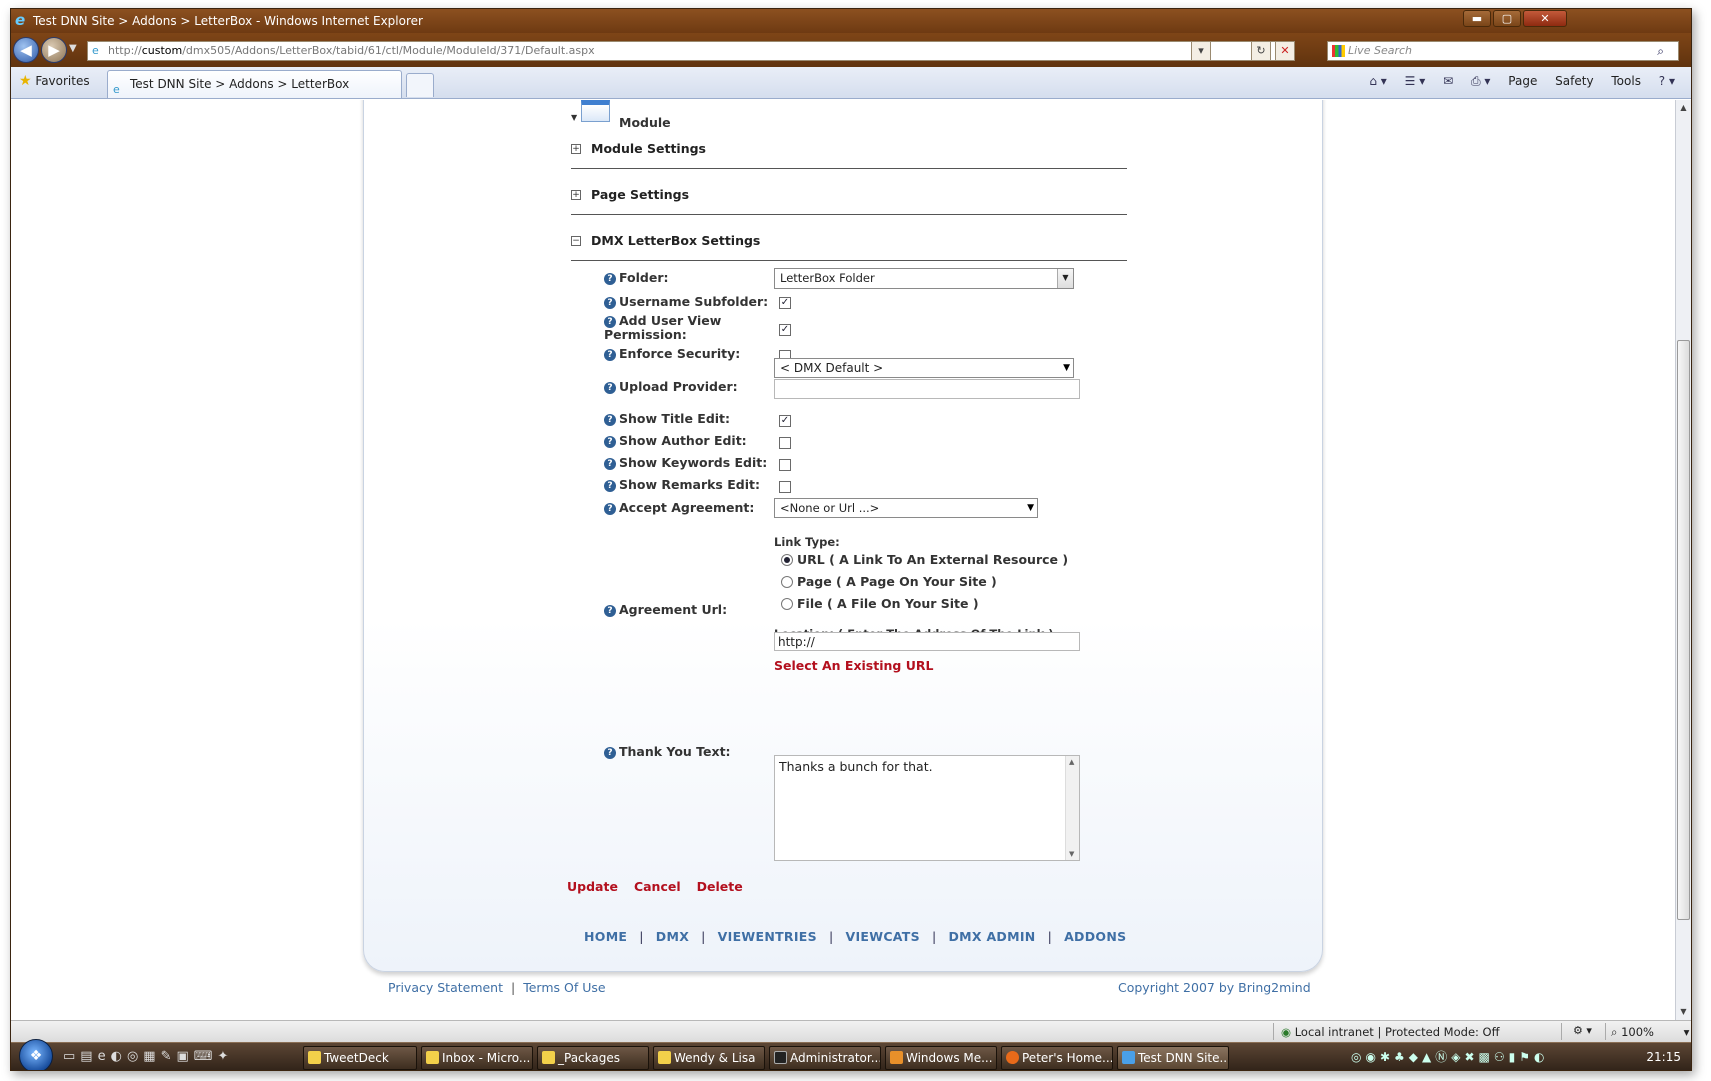 This screenshot has width=1711, height=1081. I want to click on link-type-file-radio, so click(787, 604).